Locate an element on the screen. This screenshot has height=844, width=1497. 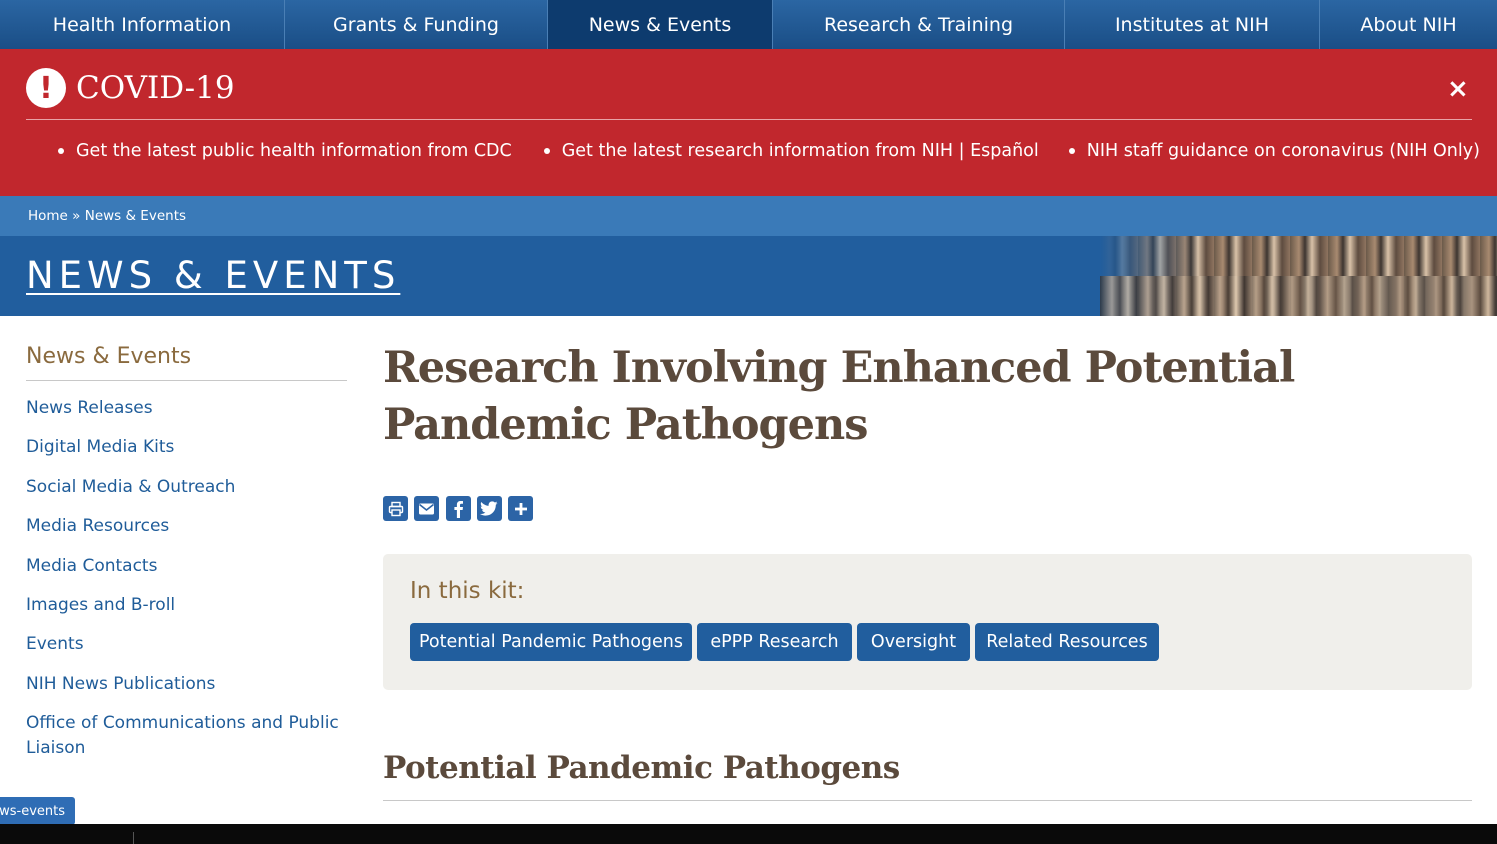
section-divider is located at coordinates (927, 800).